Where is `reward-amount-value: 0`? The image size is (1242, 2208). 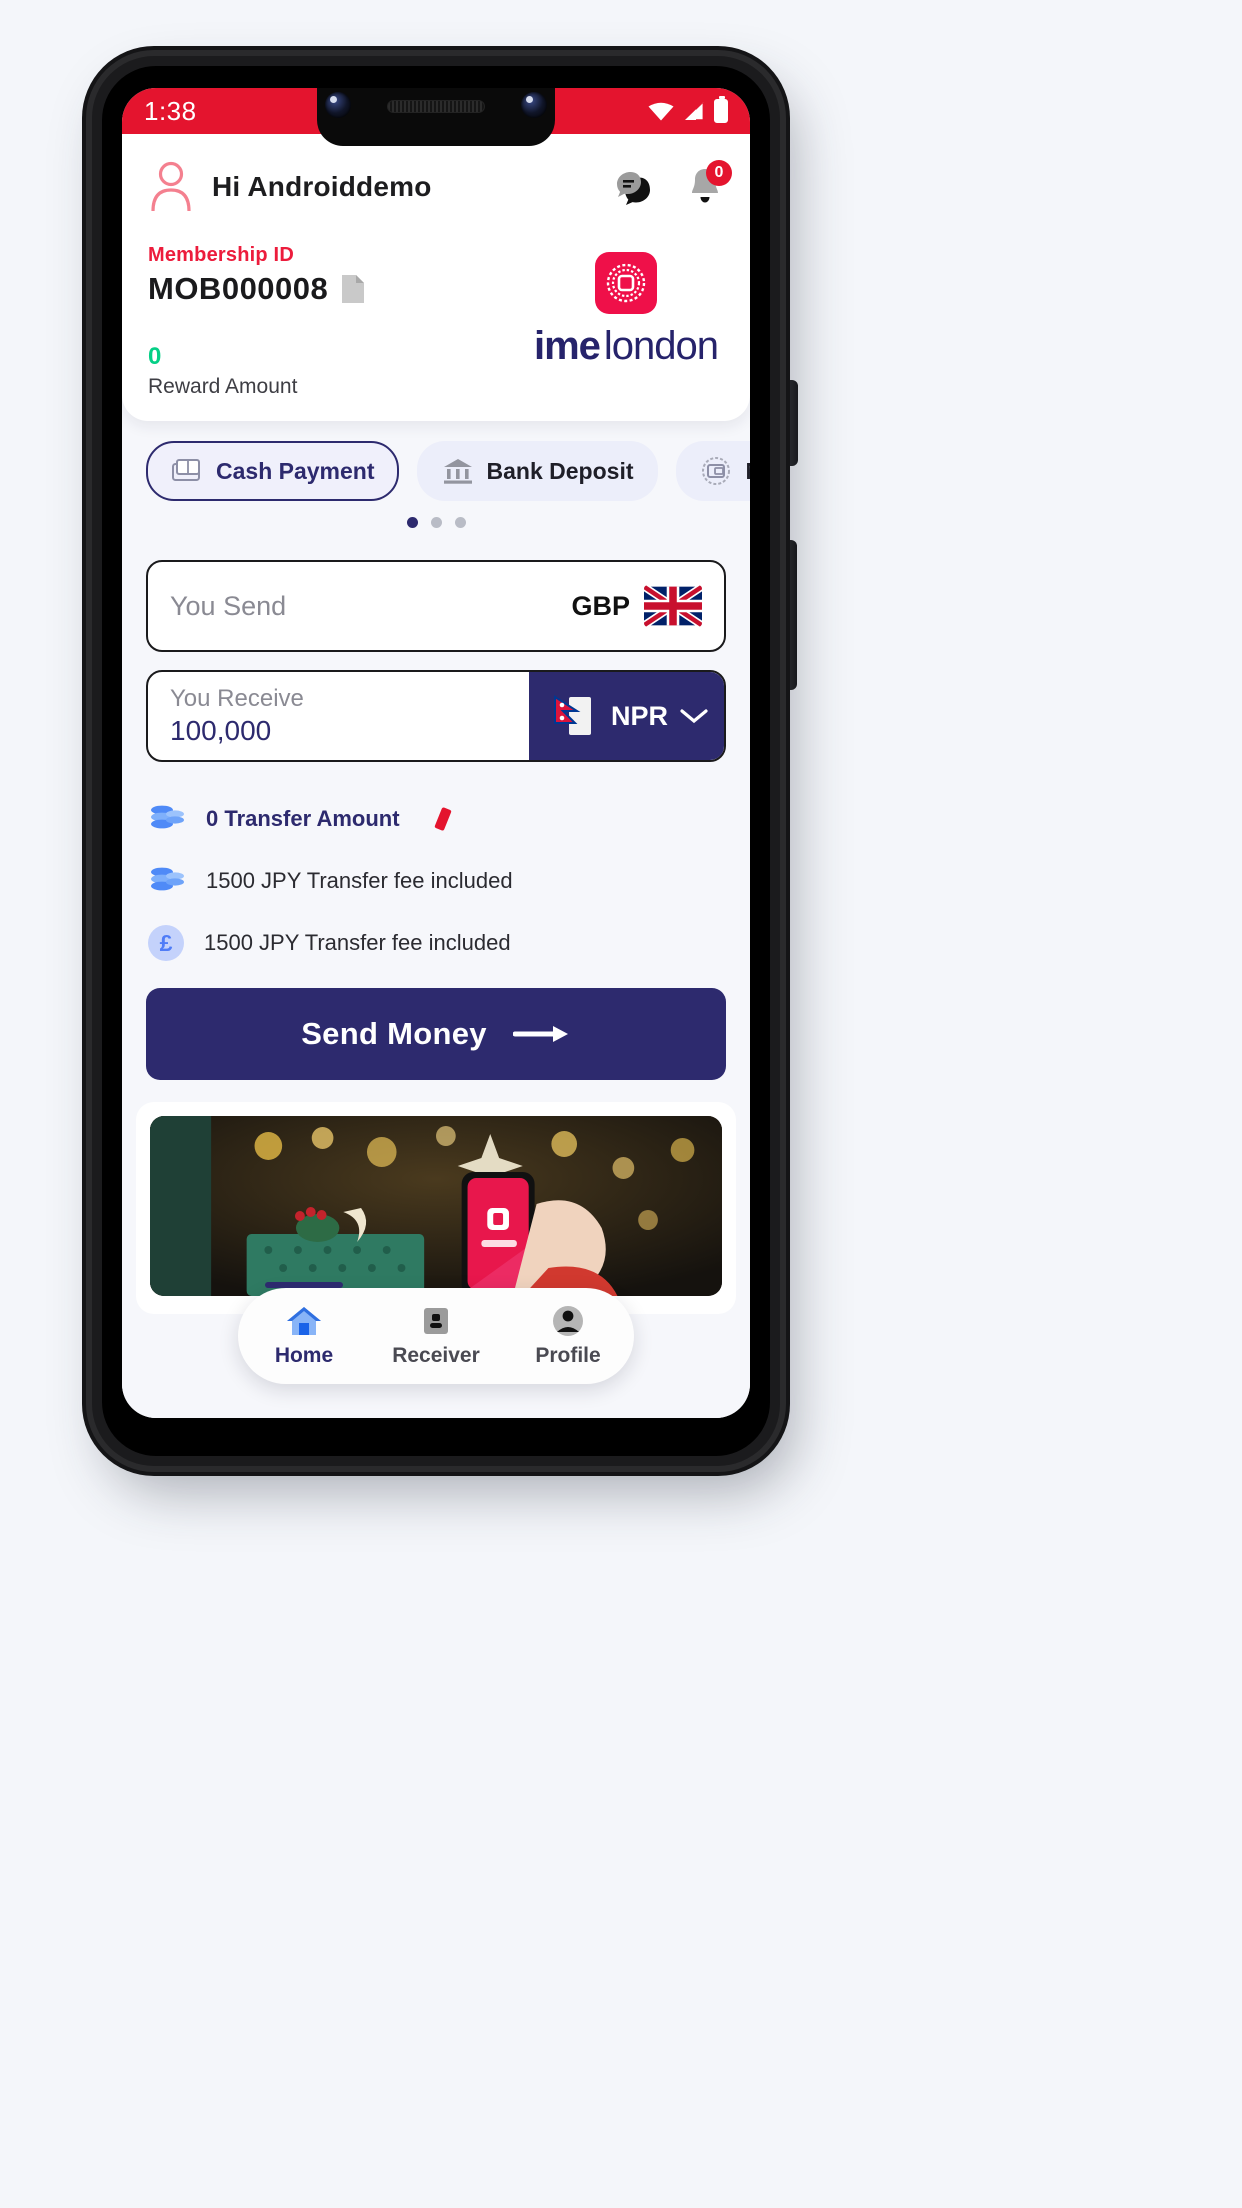 reward-amount-value: 0 is located at coordinates (155, 356).